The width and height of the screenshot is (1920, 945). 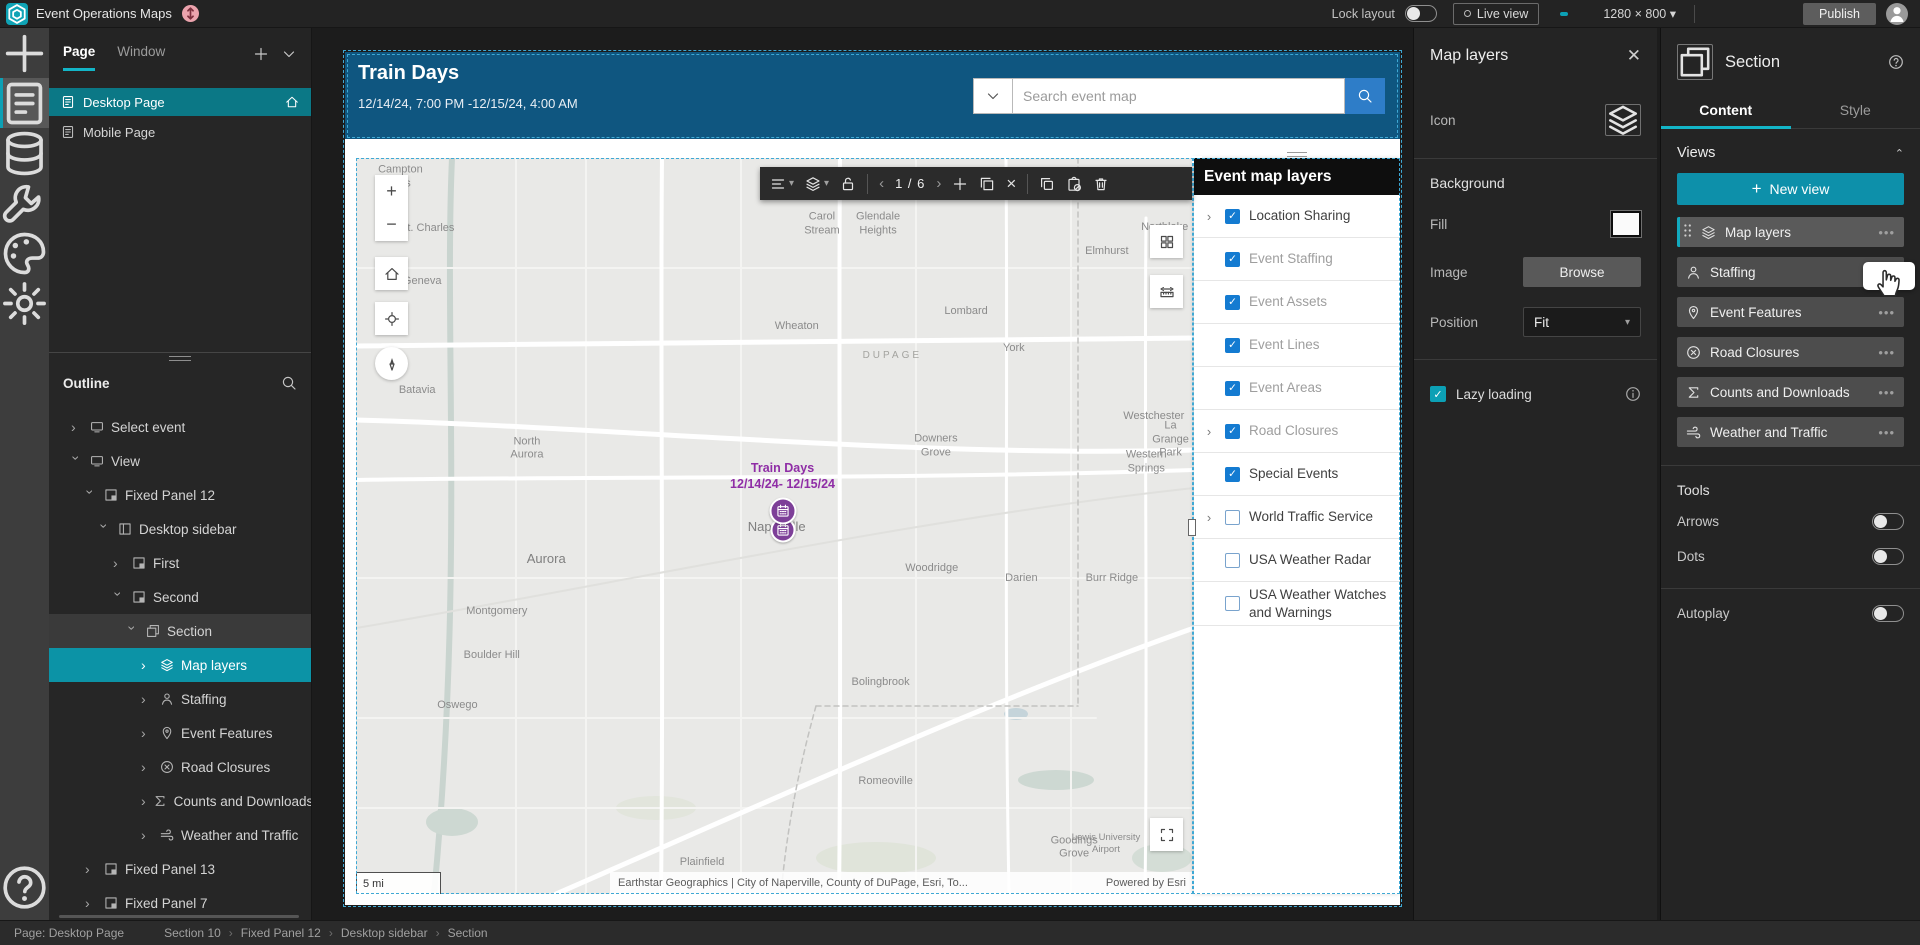 What do you see at coordinates (24, 203) in the screenshot?
I see `tools-panel-button` at bounding box center [24, 203].